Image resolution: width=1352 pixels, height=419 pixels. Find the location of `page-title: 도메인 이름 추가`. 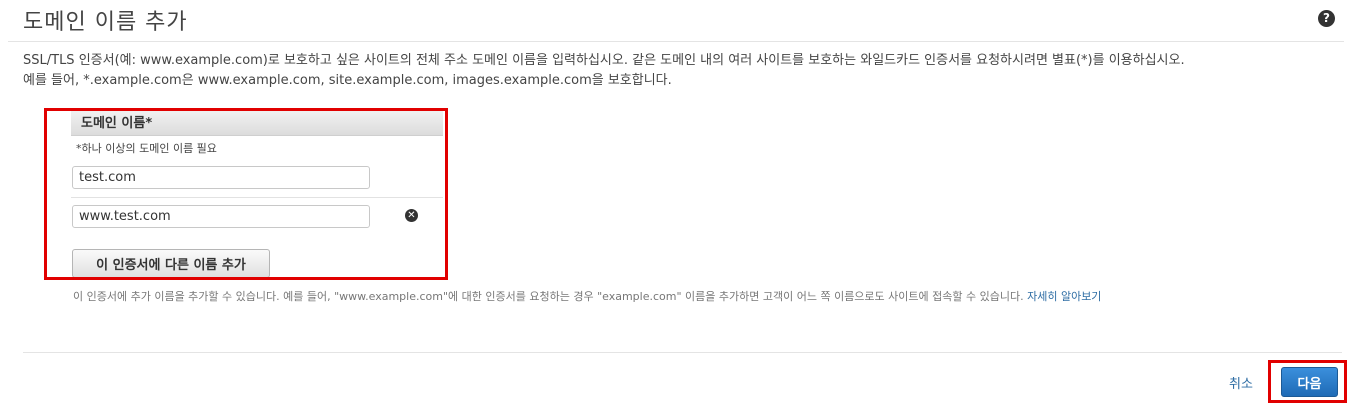

page-title: 도메인 이름 추가 is located at coordinates (105, 22).